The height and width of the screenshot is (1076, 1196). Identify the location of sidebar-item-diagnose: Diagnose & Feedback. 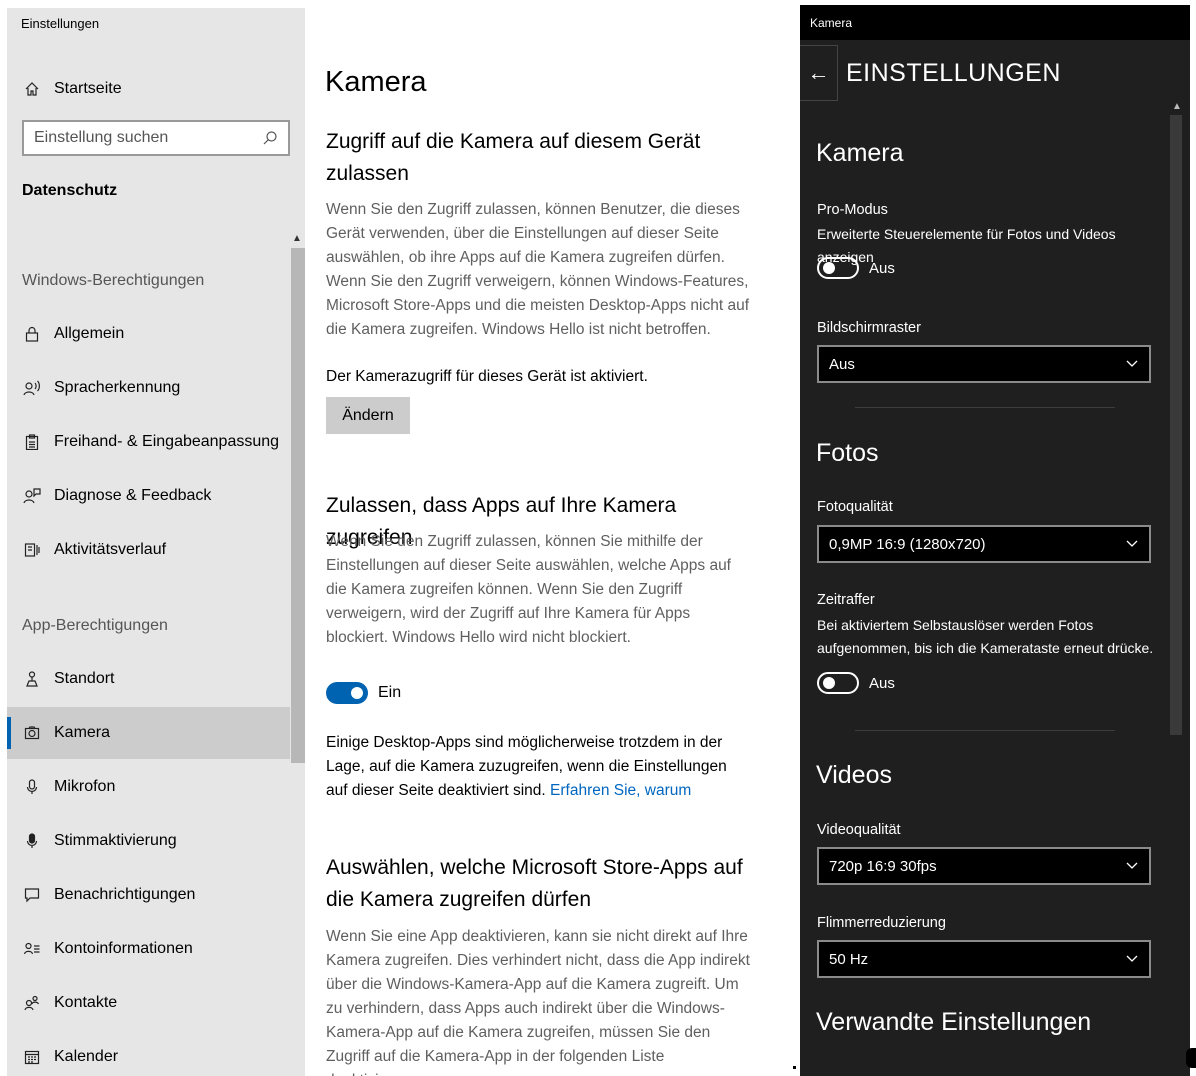
(148, 496).